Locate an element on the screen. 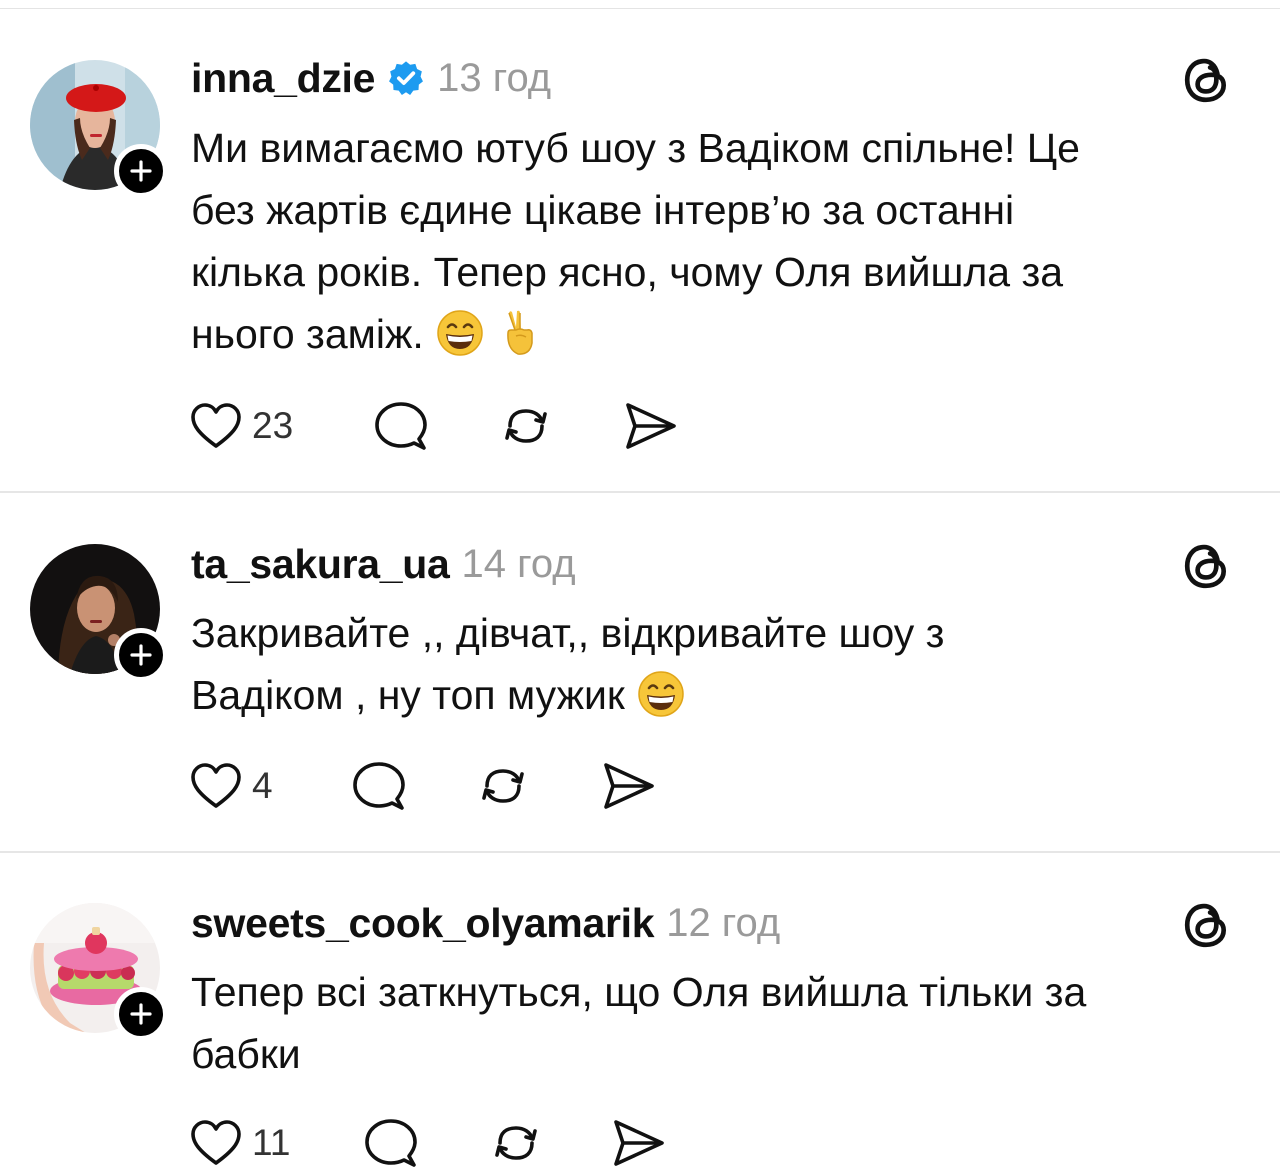 This screenshot has width=1280, height=1176. like-count: 23 is located at coordinates (273, 425).